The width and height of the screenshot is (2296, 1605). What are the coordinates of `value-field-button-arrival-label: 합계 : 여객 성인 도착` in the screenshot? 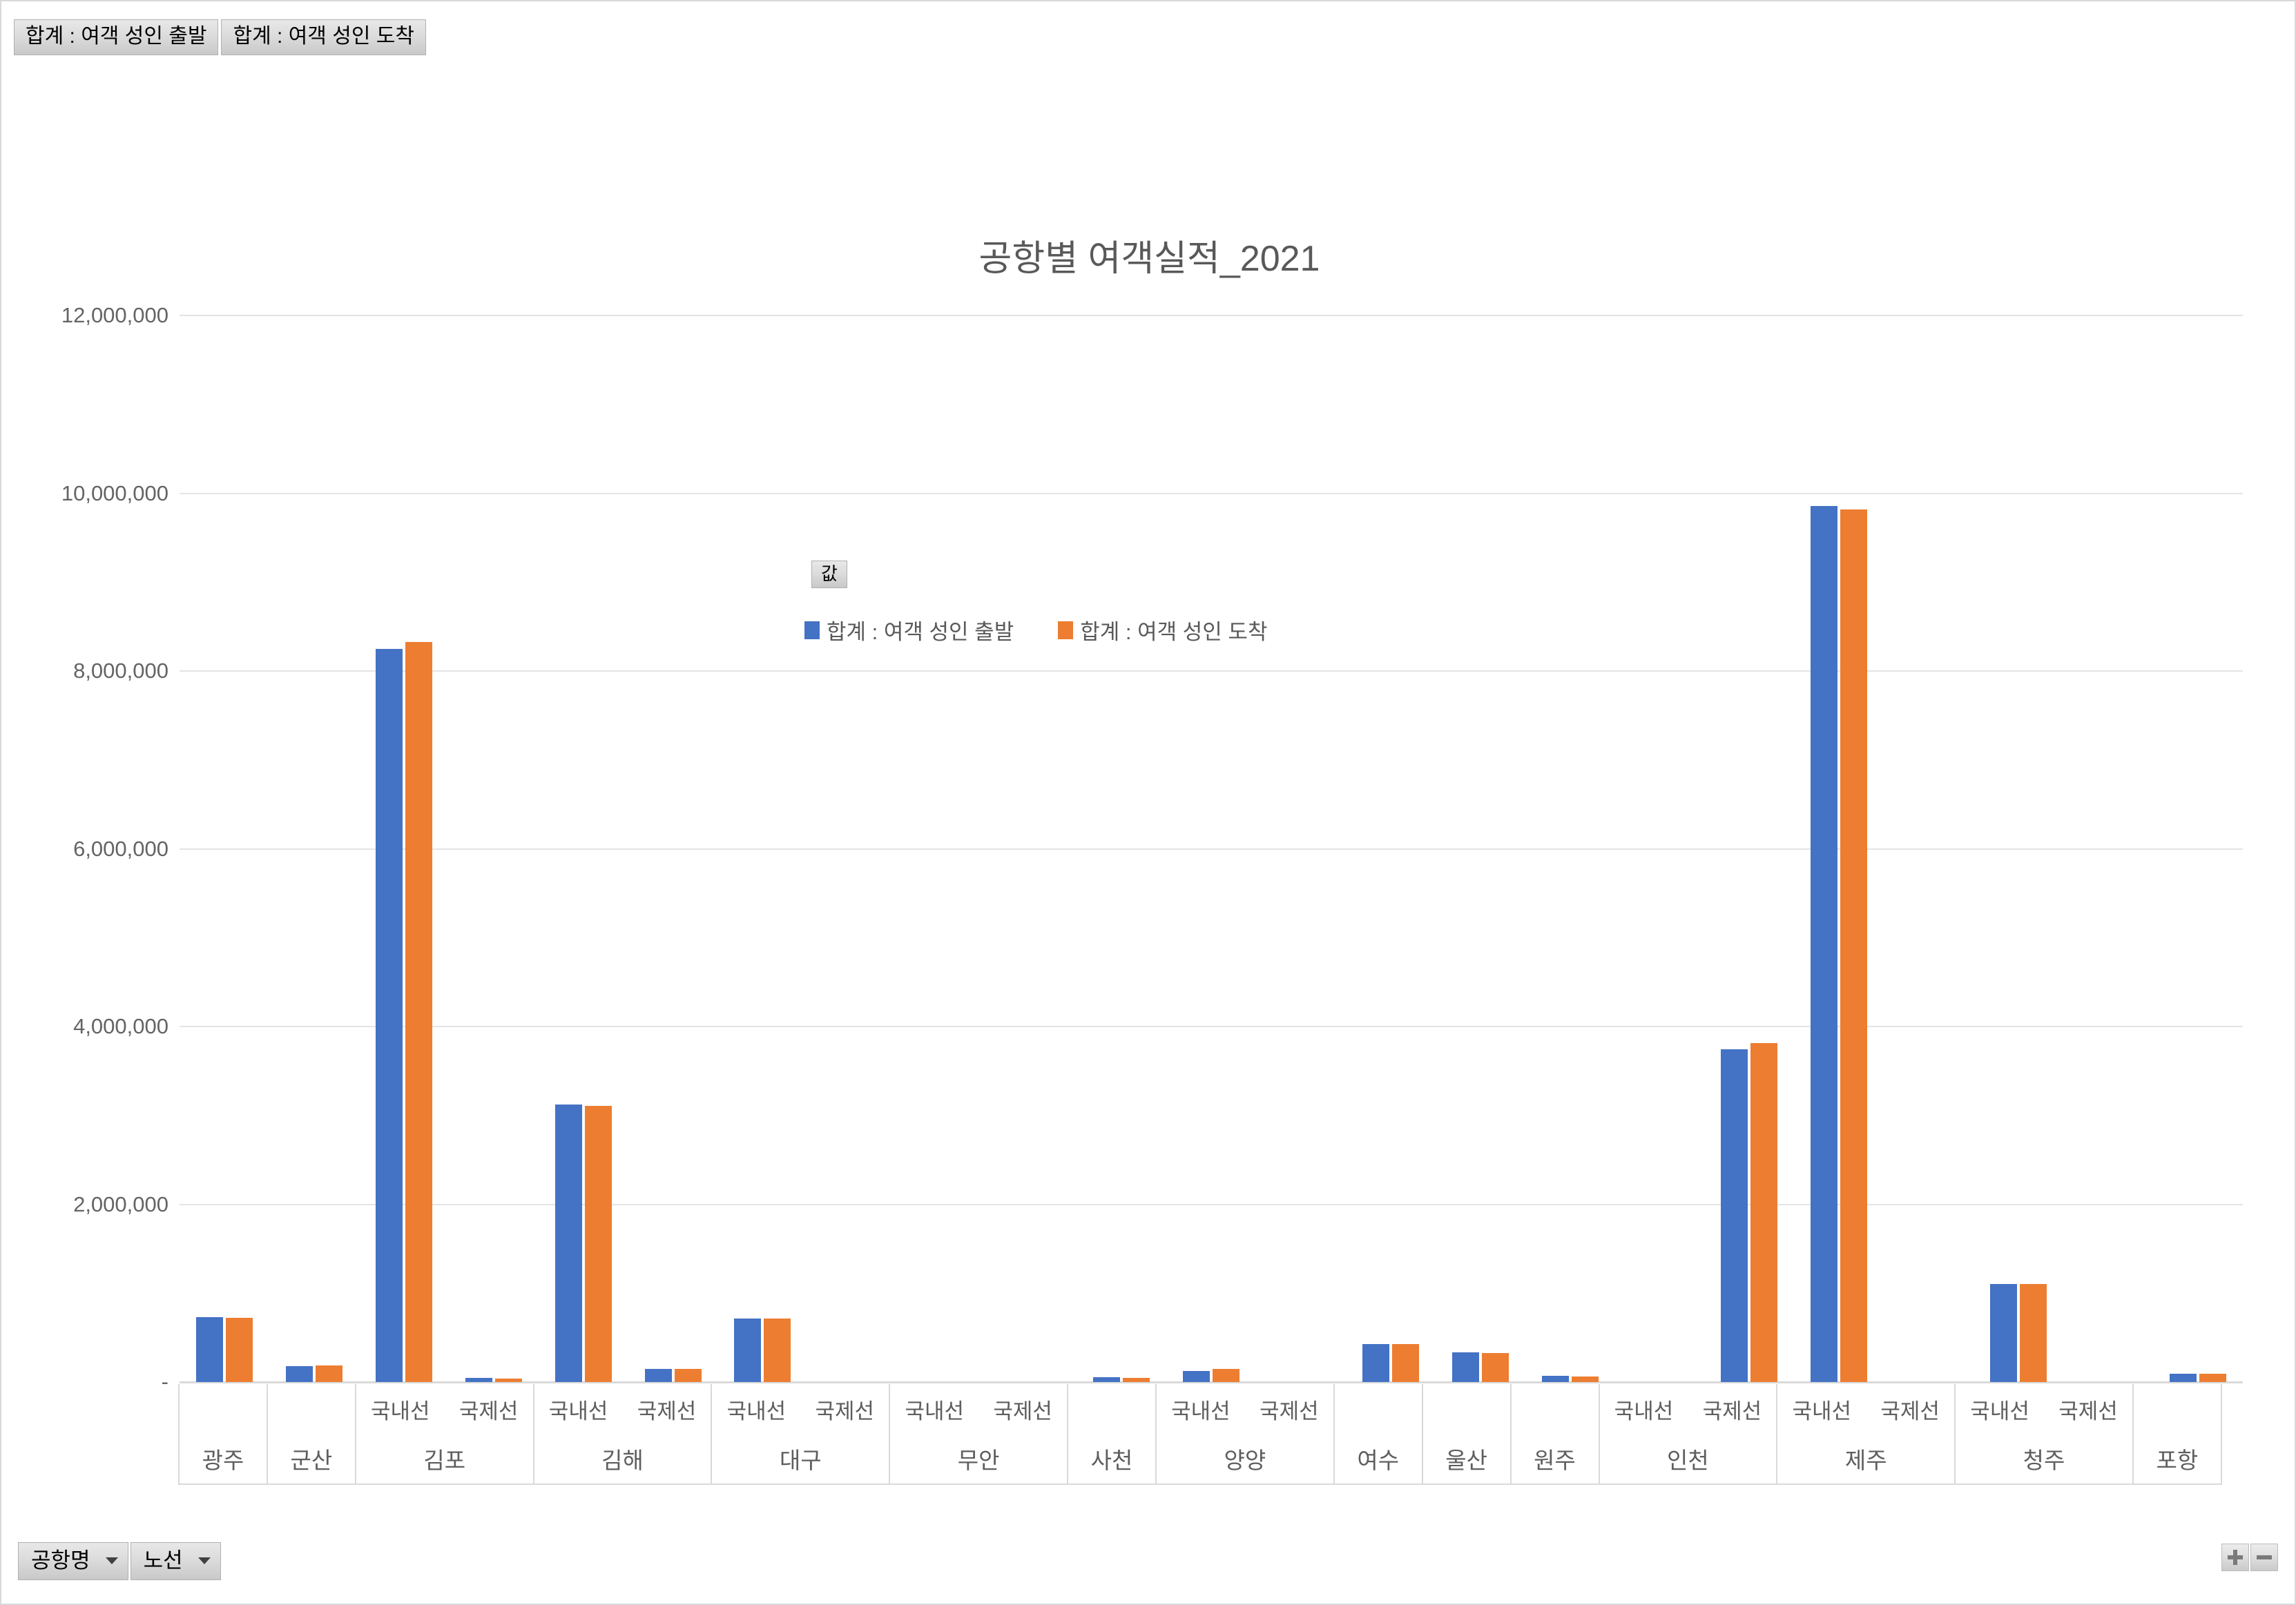 It's located at (323, 36).